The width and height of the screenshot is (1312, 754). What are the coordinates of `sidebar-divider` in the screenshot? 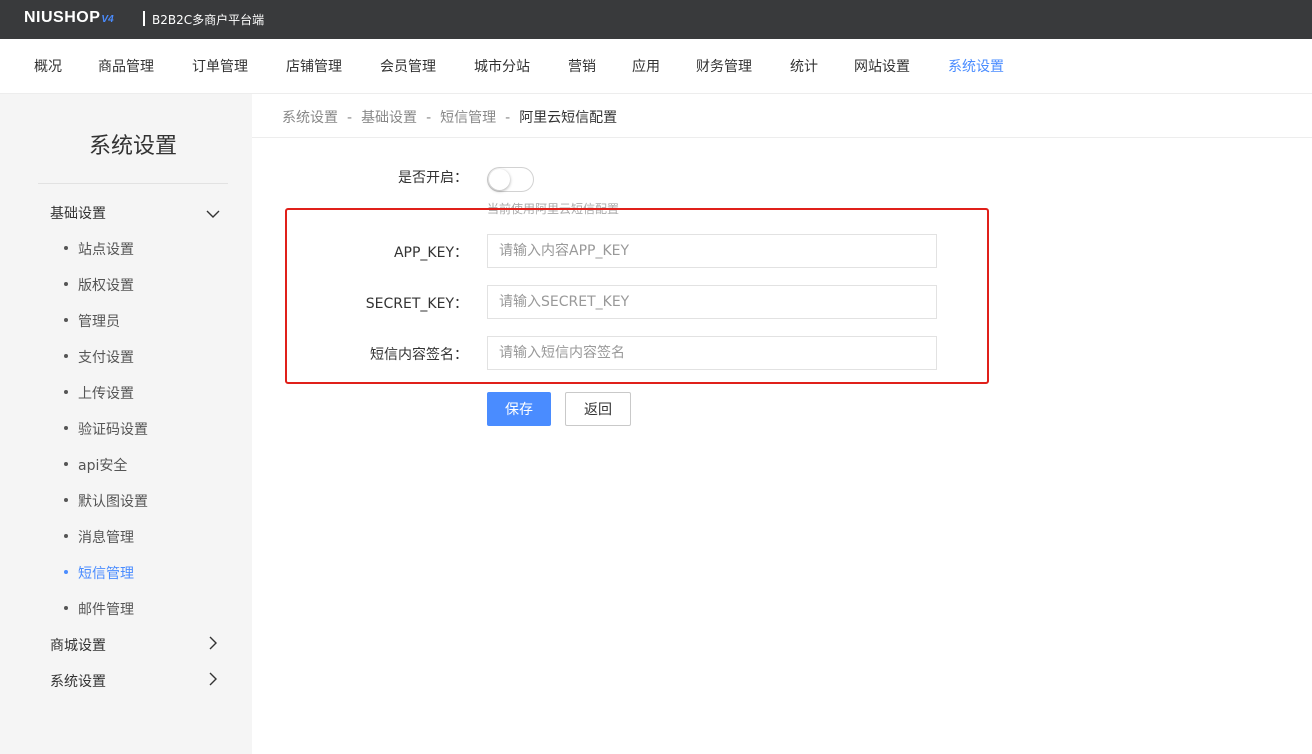 It's located at (133, 183).